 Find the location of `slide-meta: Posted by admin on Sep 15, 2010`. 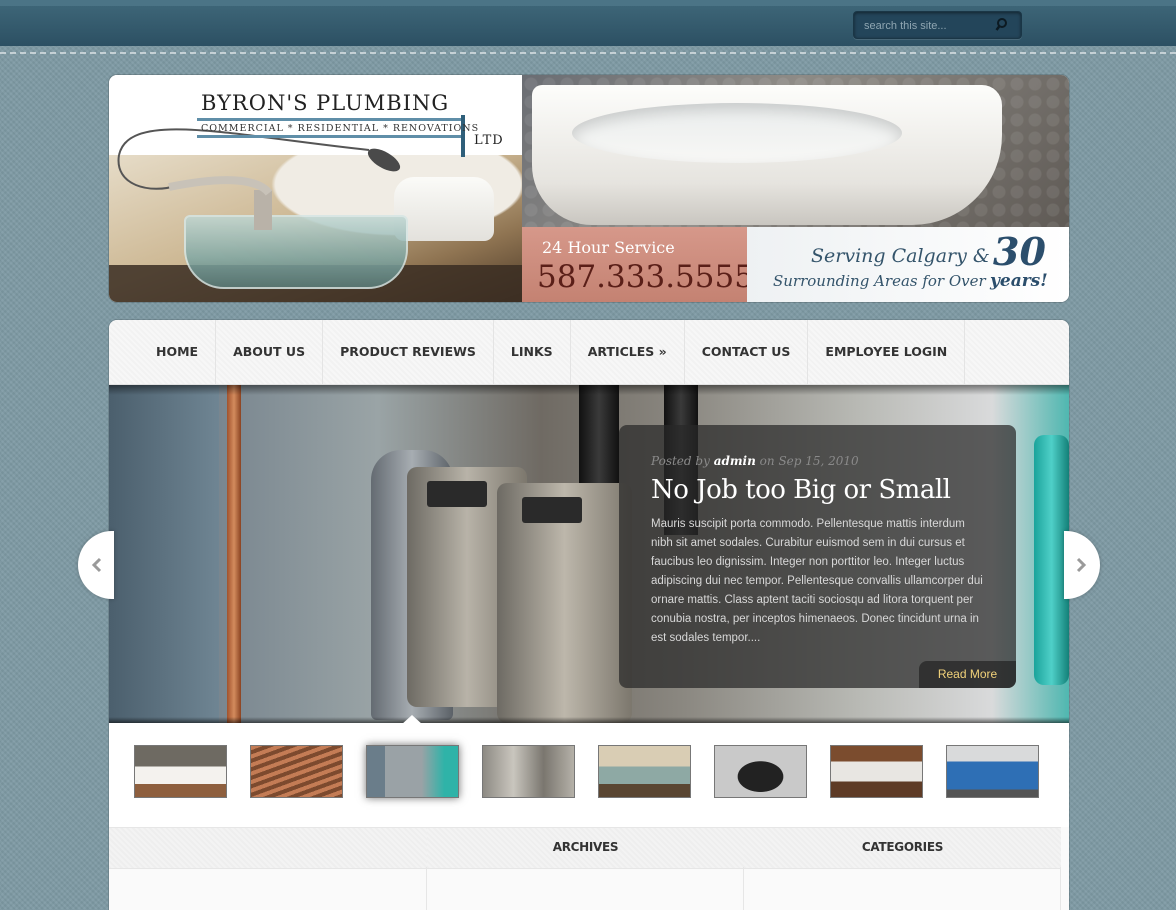

slide-meta: Posted by admin on Sep 15, 2010 is located at coordinates (755, 461).